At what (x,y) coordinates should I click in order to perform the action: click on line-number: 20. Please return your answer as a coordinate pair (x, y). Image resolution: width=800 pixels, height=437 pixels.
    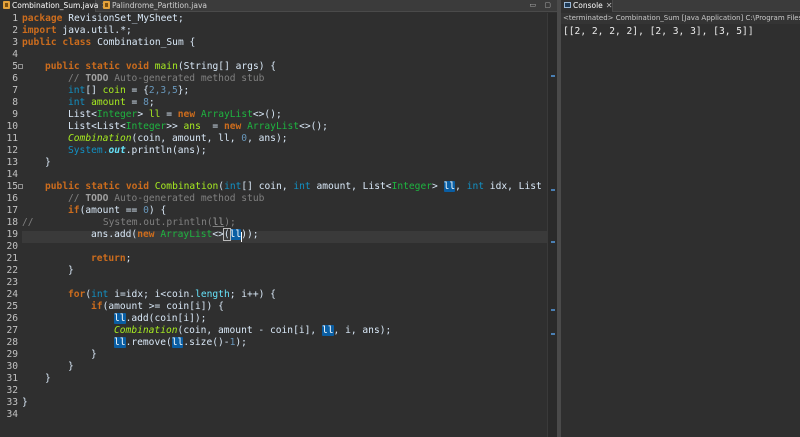
    Looking at the image, I should click on (12, 246).